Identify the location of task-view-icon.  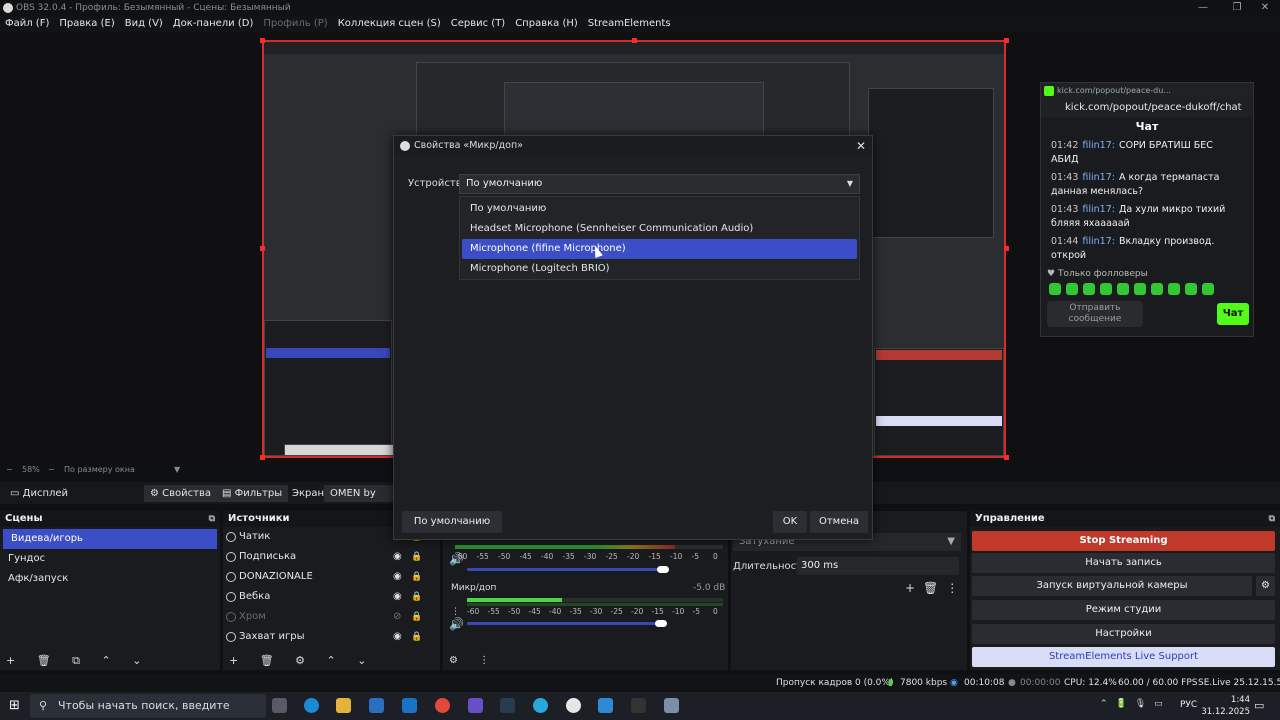
(279, 705).